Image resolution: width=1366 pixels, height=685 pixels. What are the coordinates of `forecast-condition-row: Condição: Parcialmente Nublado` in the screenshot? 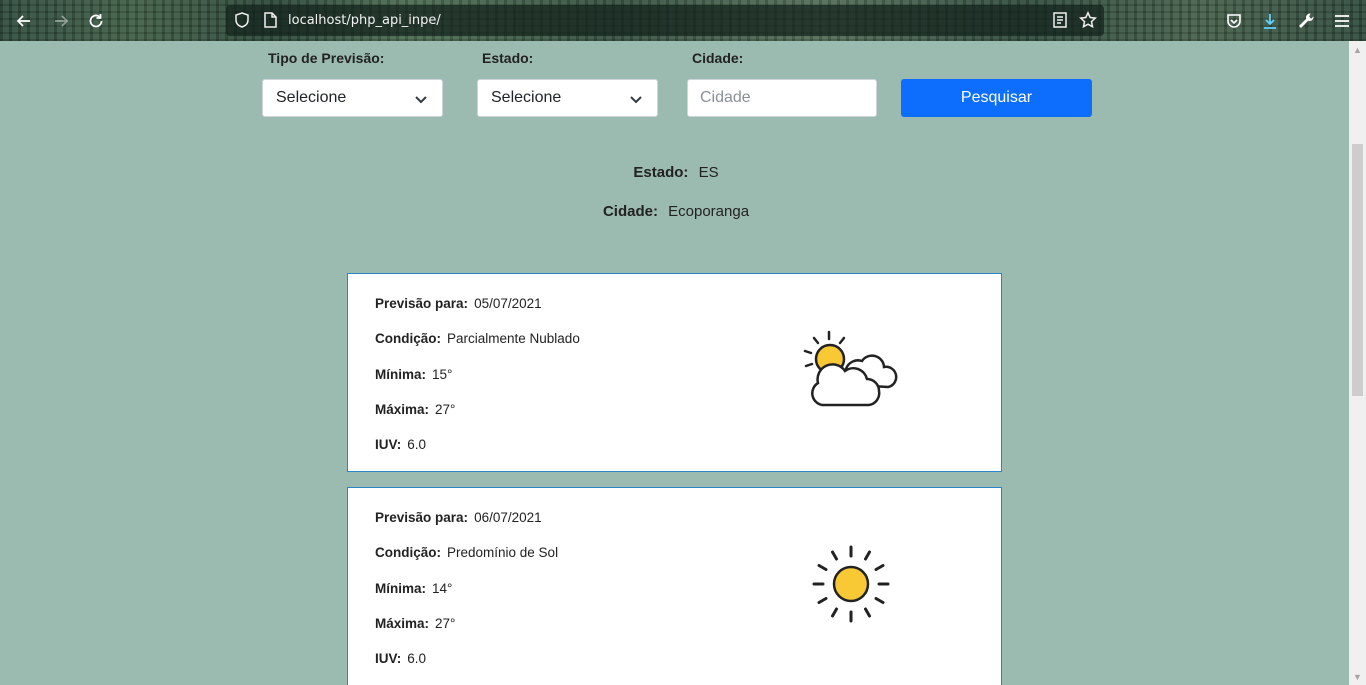 It's located at (477, 338).